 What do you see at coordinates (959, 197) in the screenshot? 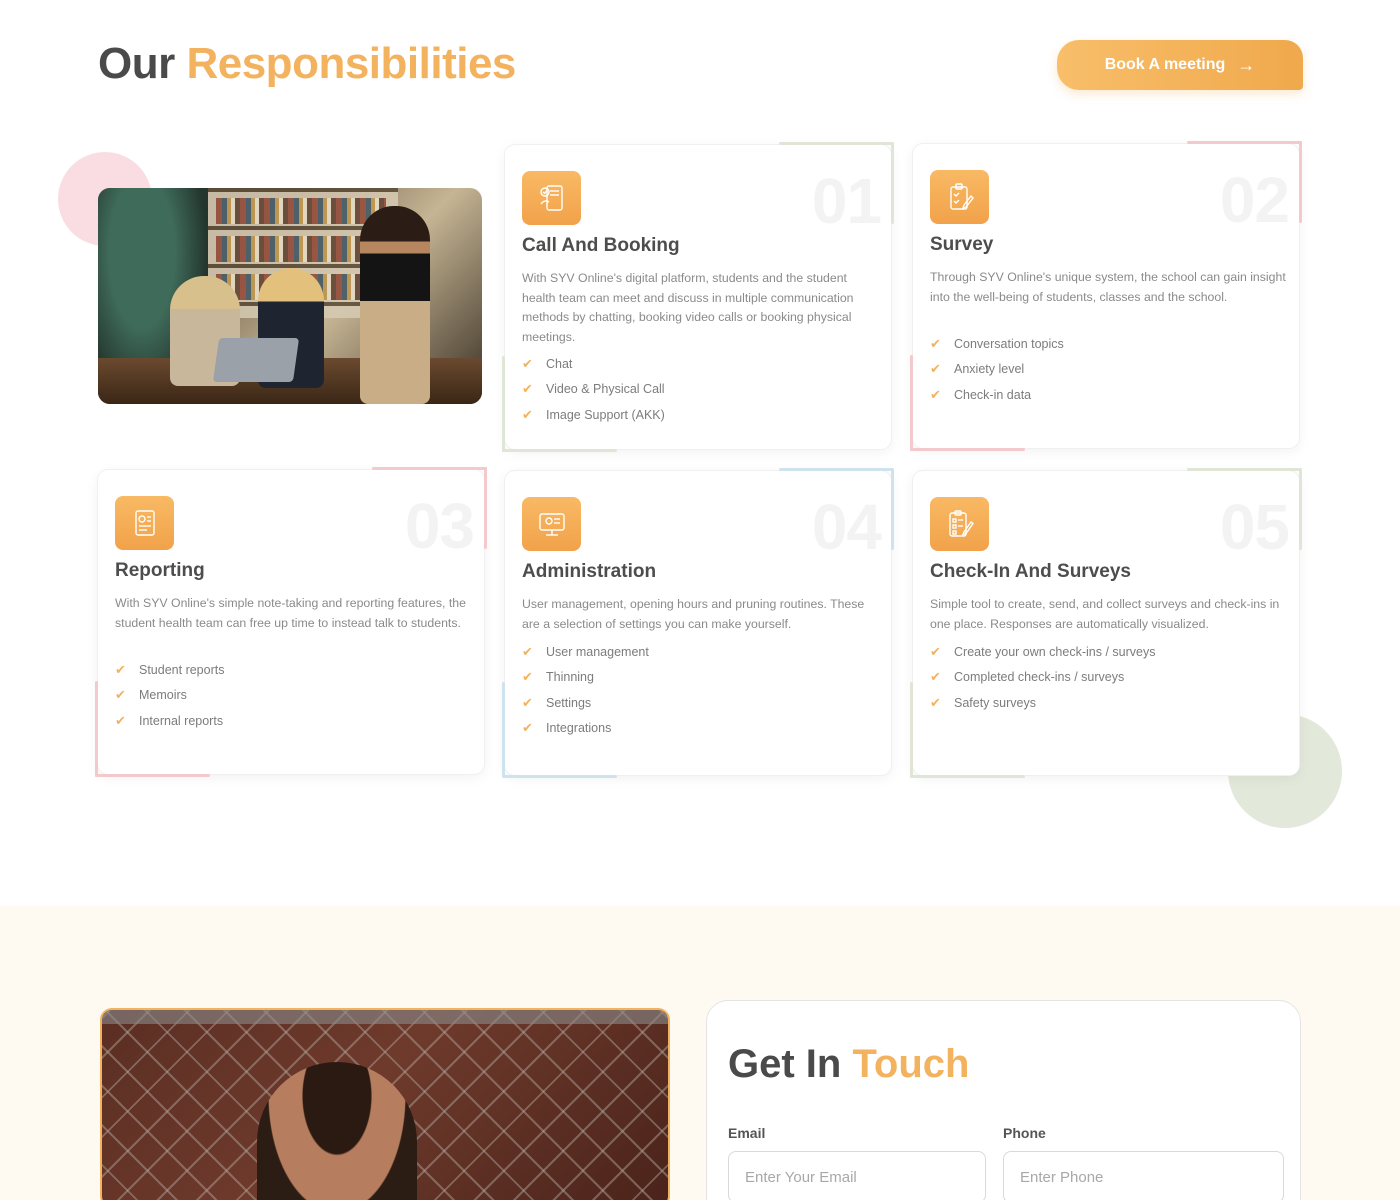
I see `survey-icon` at bounding box center [959, 197].